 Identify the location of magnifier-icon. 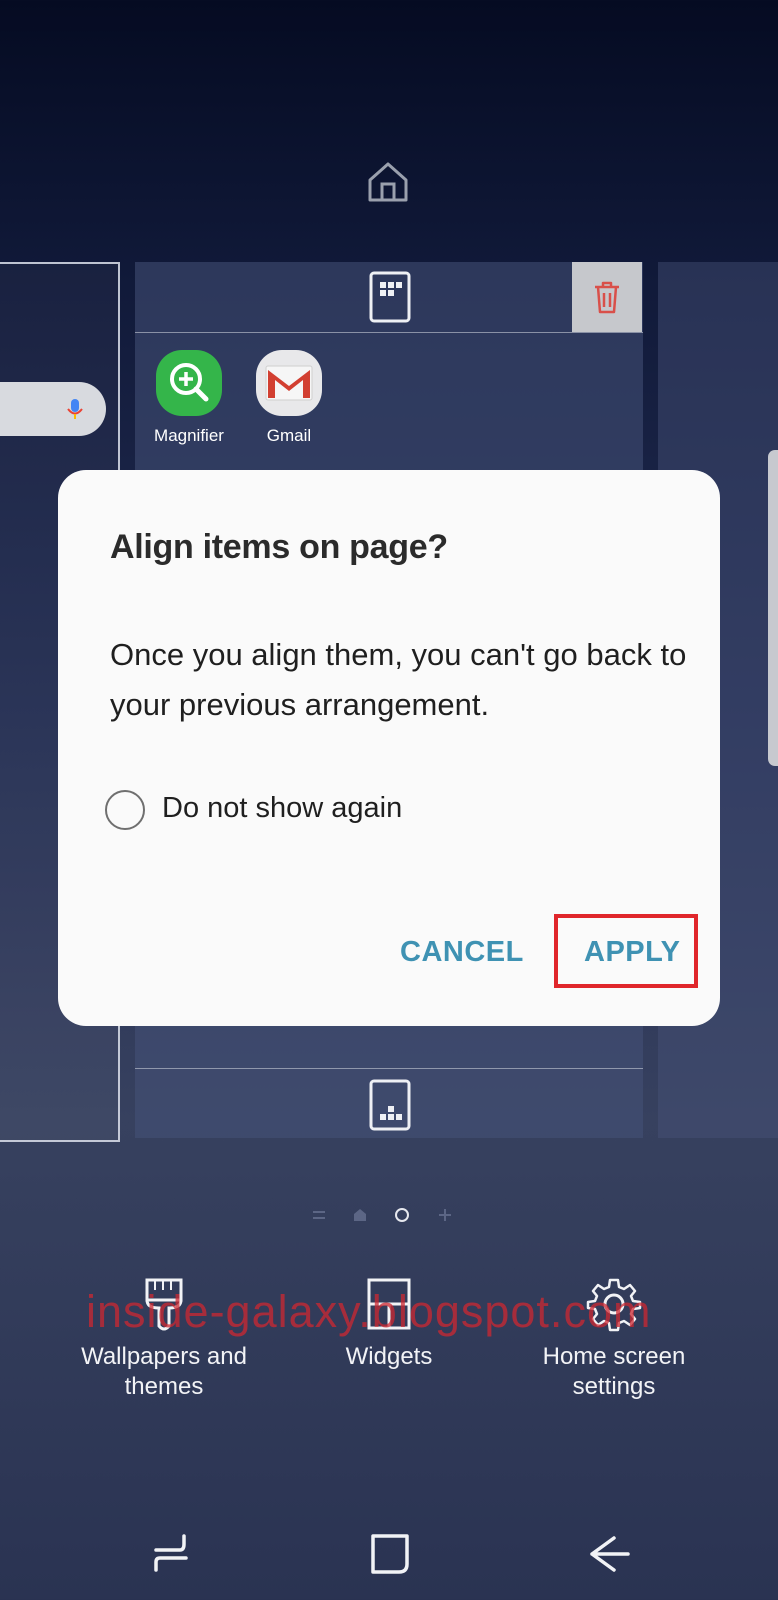
(189, 383).